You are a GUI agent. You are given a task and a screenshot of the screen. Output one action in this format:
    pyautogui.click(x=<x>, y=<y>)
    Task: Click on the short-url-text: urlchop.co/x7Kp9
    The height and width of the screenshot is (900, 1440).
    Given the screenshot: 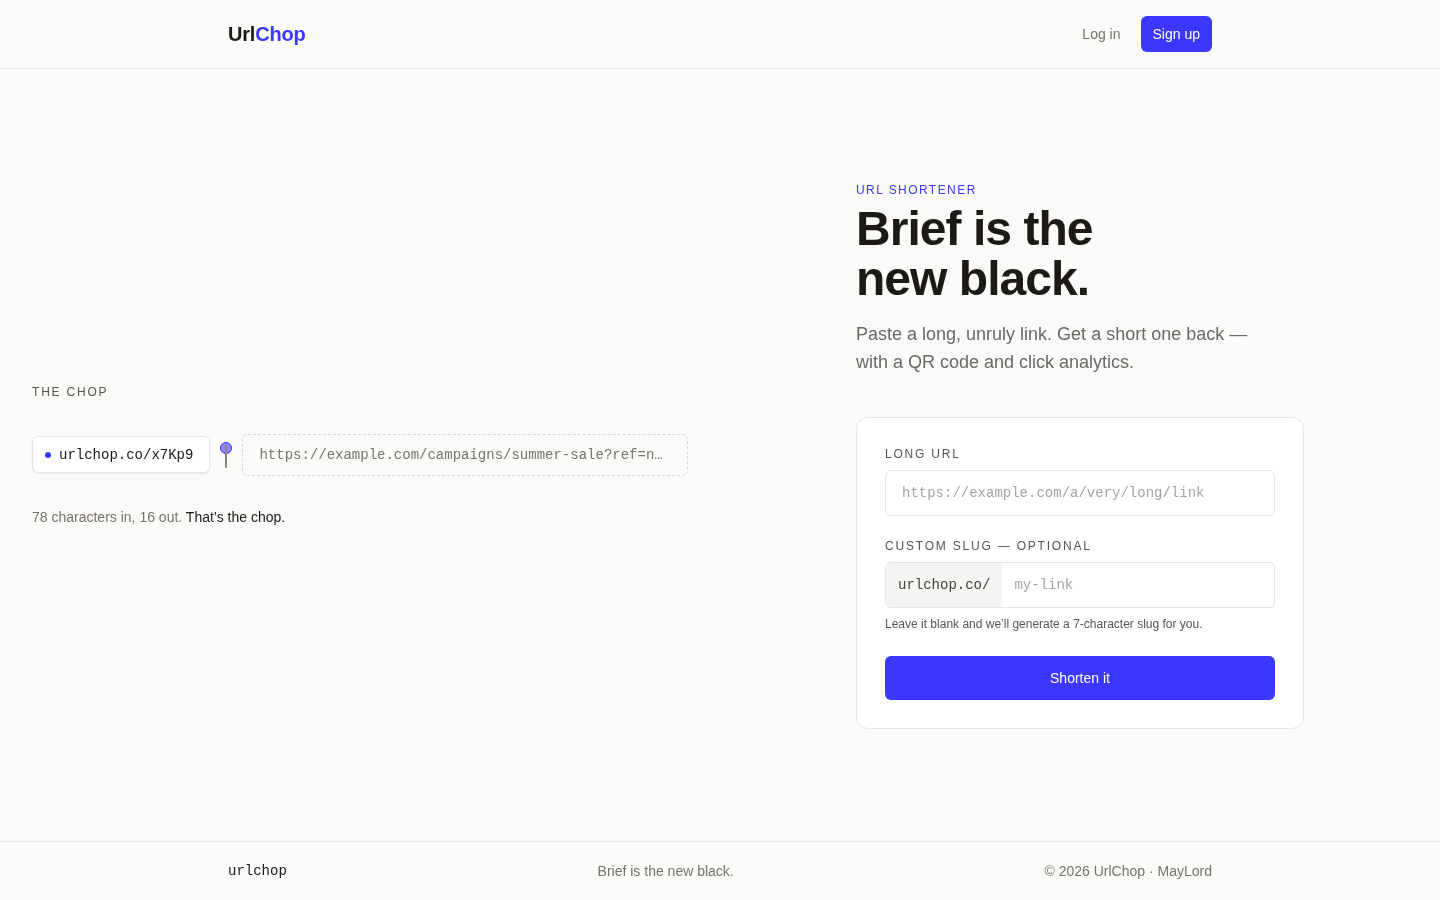 What is the action you would take?
    pyautogui.click(x=126, y=454)
    